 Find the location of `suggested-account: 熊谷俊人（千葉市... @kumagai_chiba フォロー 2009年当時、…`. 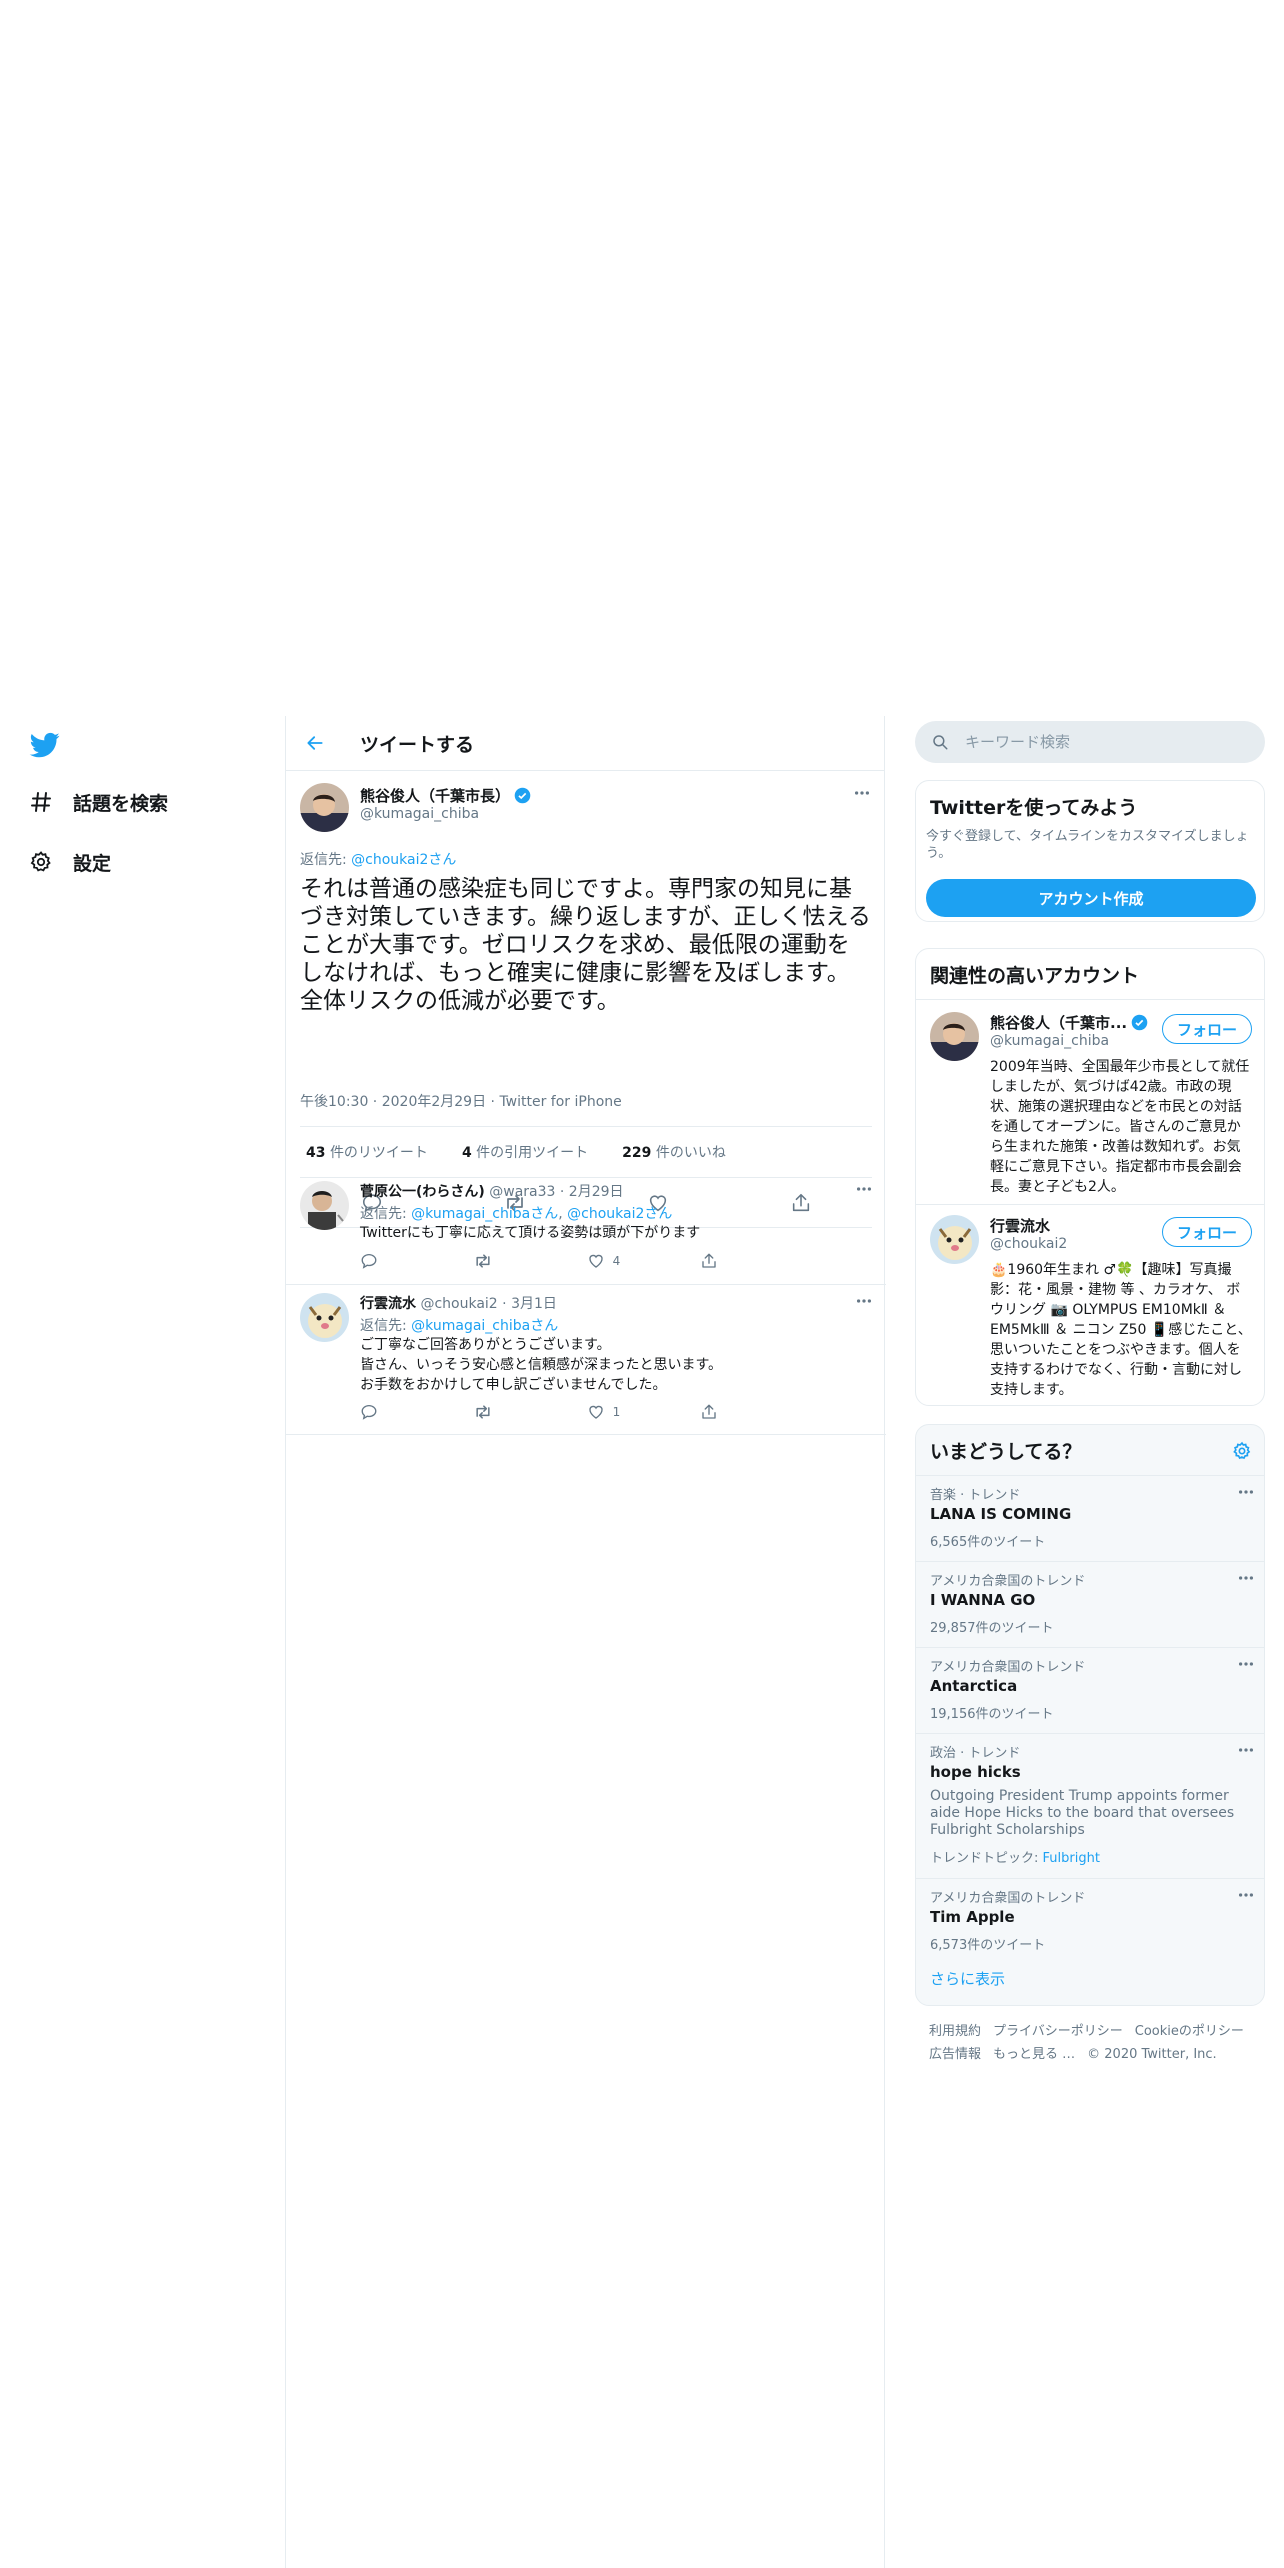

suggested-account: 熊谷俊人（千葉市... @kumagai_chiba フォロー 2009年当時、… is located at coordinates (1090, 1101).